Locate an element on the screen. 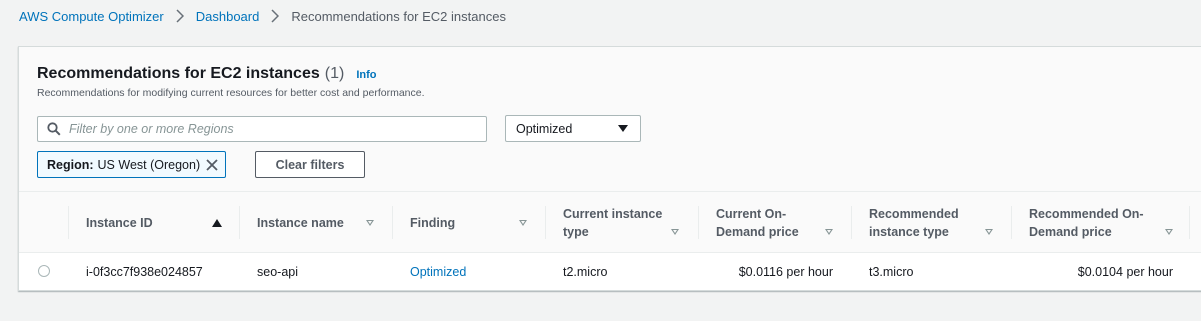 This screenshot has width=1201, height=321. caret-down-icon is located at coordinates (623, 128).